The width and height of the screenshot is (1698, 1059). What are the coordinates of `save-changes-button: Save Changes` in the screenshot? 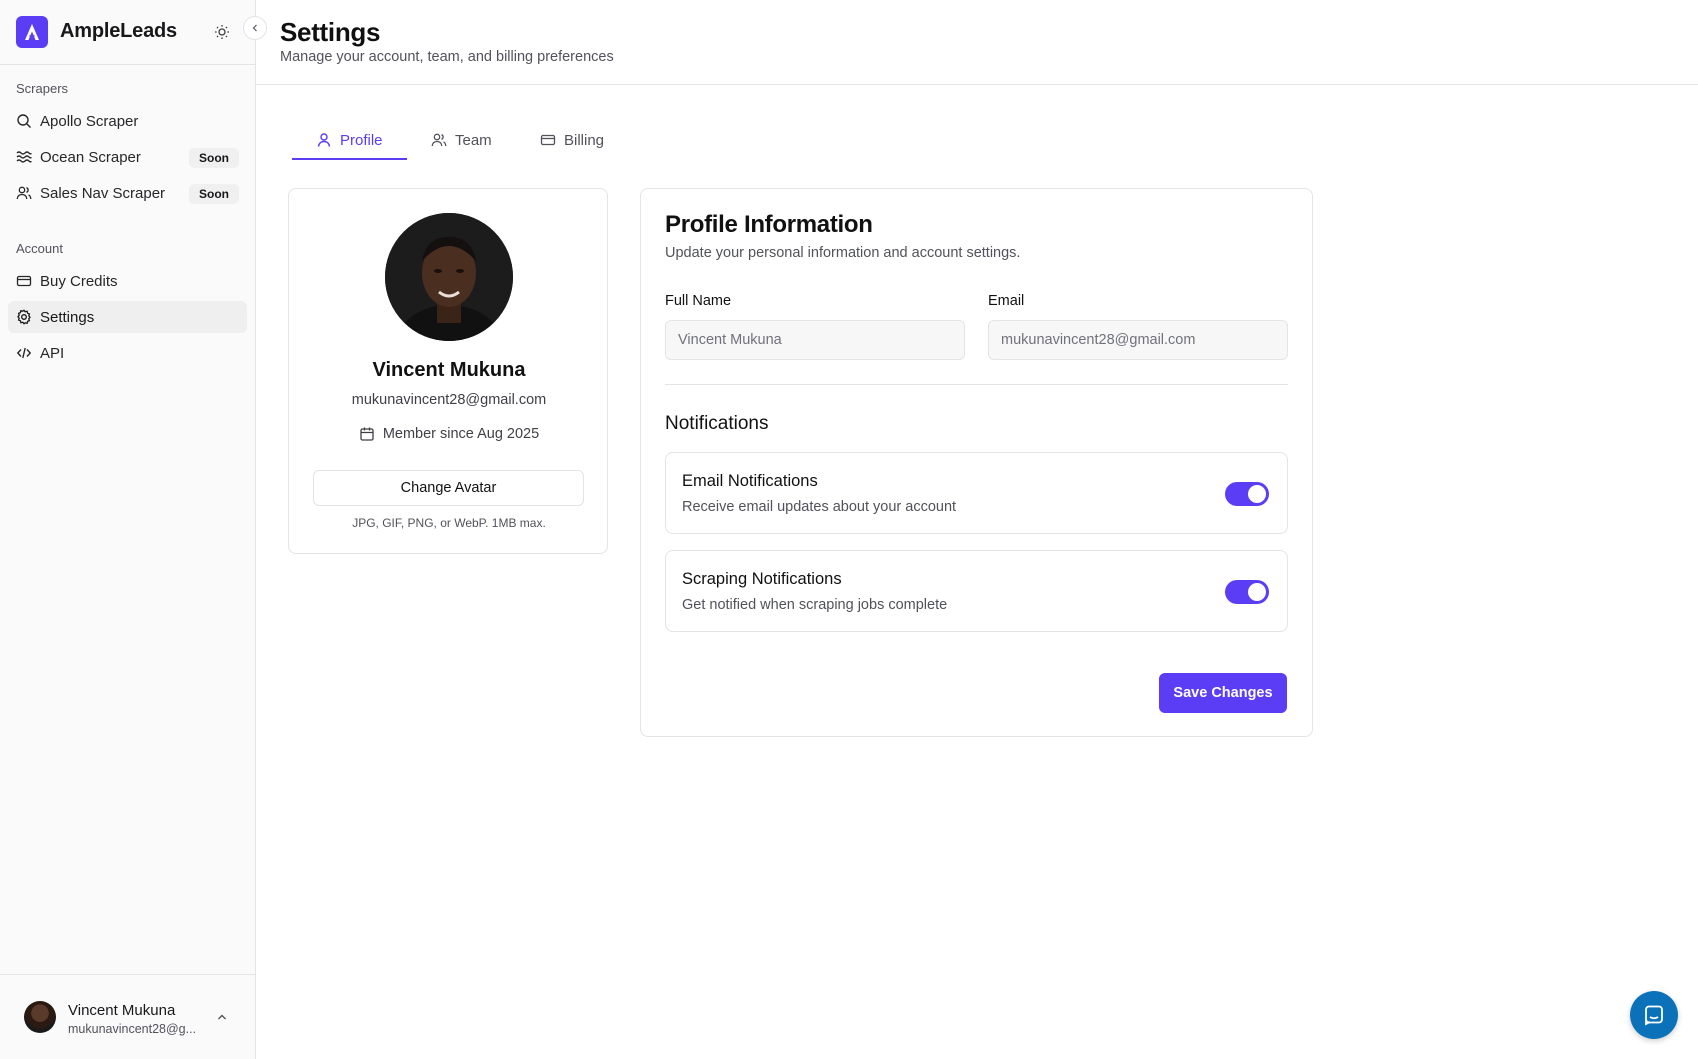 It's located at (1223, 693).